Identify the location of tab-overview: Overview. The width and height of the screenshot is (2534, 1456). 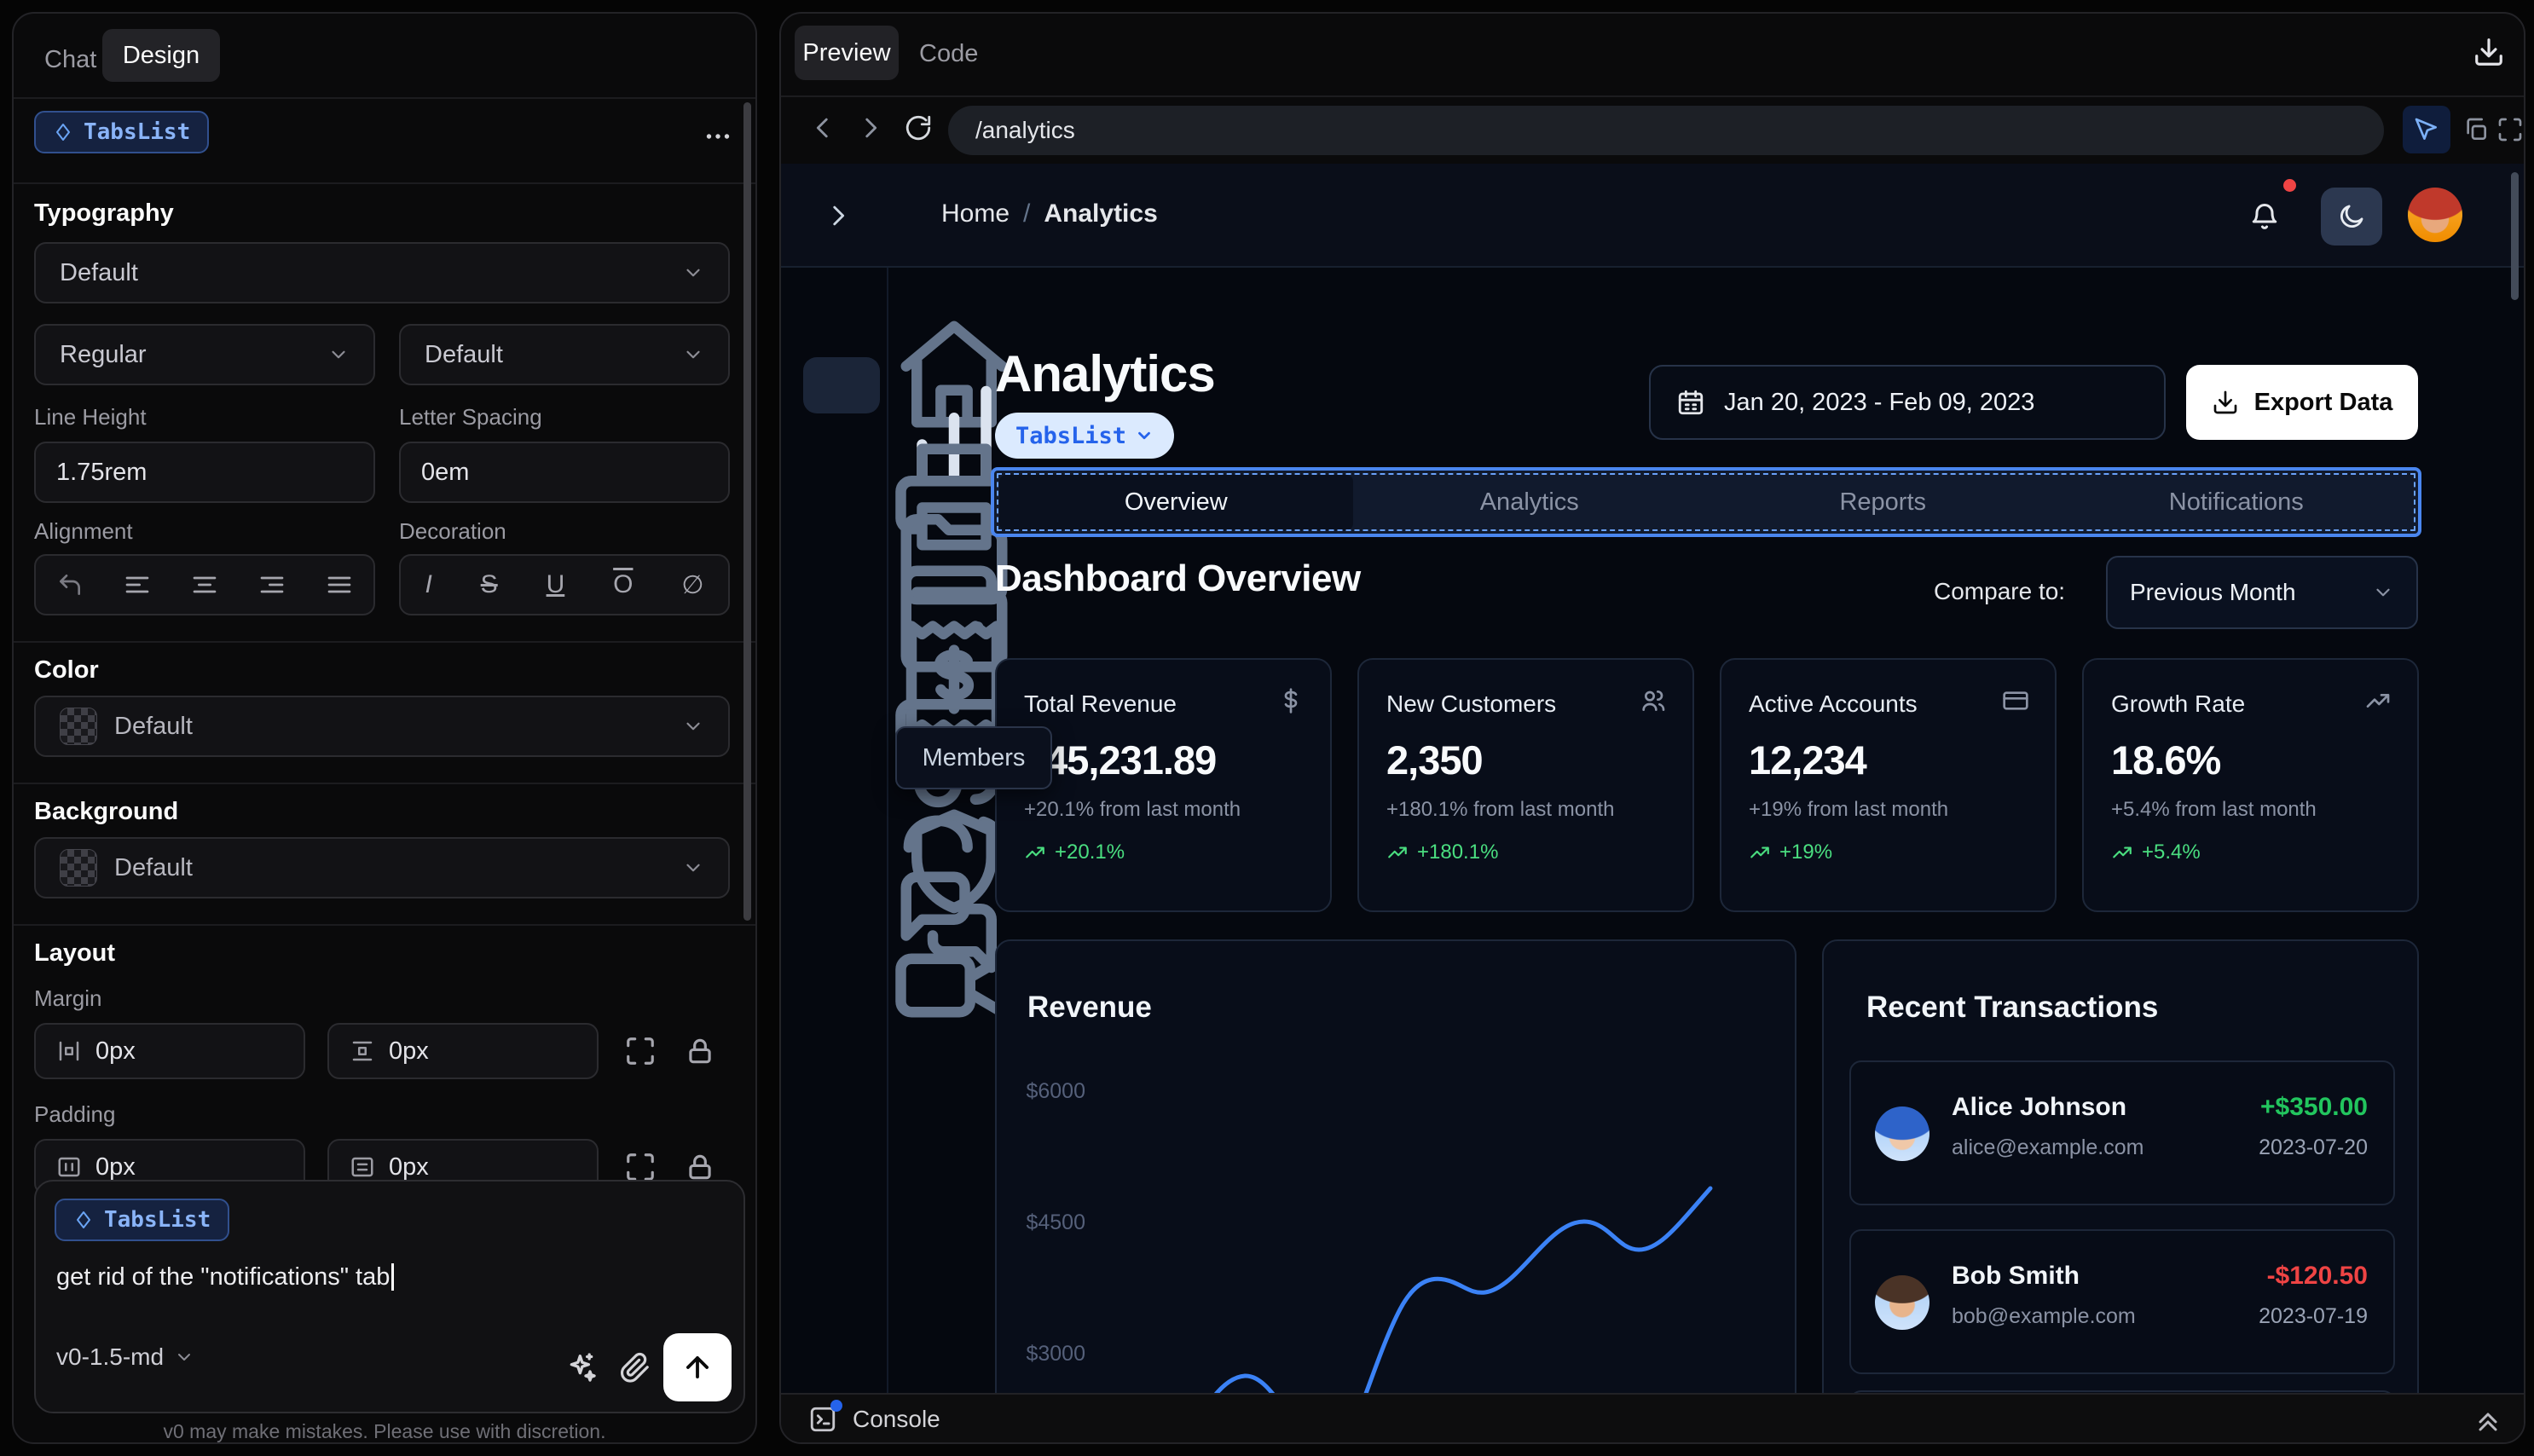
(1176, 502).